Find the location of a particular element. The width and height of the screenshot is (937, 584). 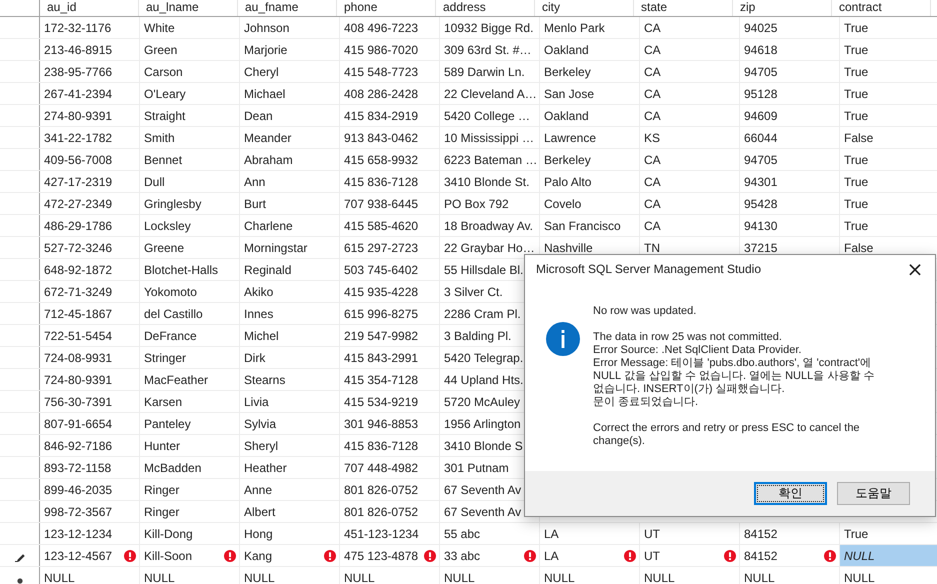

table-cell: 415 834-2919 is located at coordinates (390, 115).